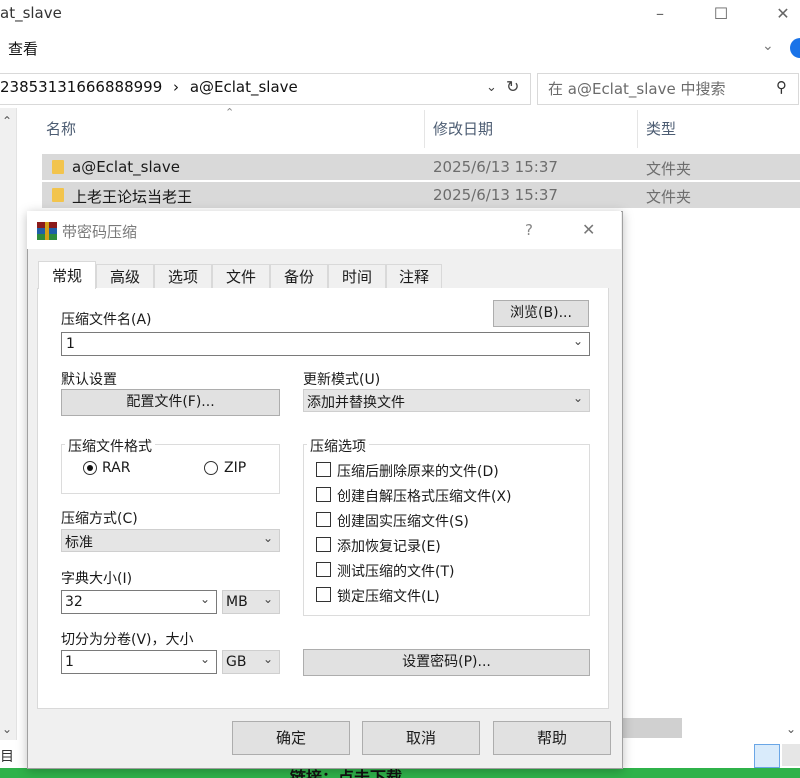 This screenshot has height=778, width=800. Describe the element at coordinates (170, 540) in the screenshot. I see `method-select: 标准 ⌄` at that location.